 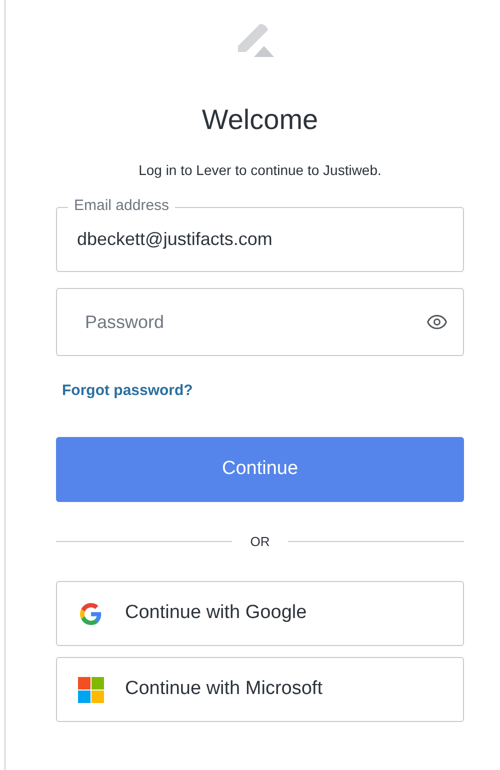 What do you see at coordinates (260, 689) in the screenshot?
I see `social-login-button: Continue with Microsoft` at bounding box center [260, 689].